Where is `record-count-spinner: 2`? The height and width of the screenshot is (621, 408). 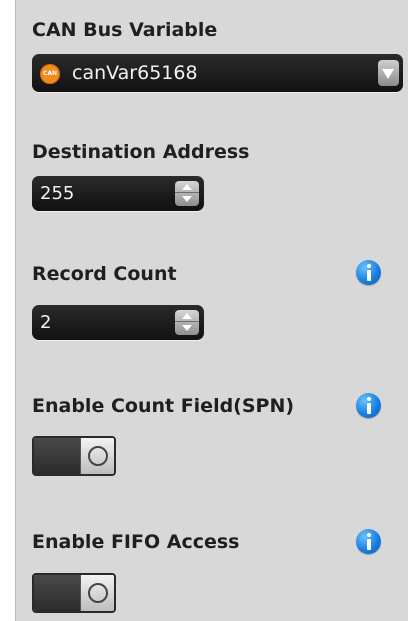
record-count-spinner: 2 is located at coordinates (118, 322).